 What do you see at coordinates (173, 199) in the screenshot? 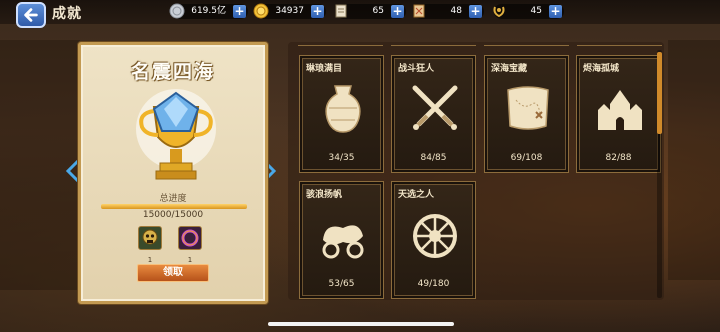
I see `progress-label: 总进度` at bounding box center [173, 199].